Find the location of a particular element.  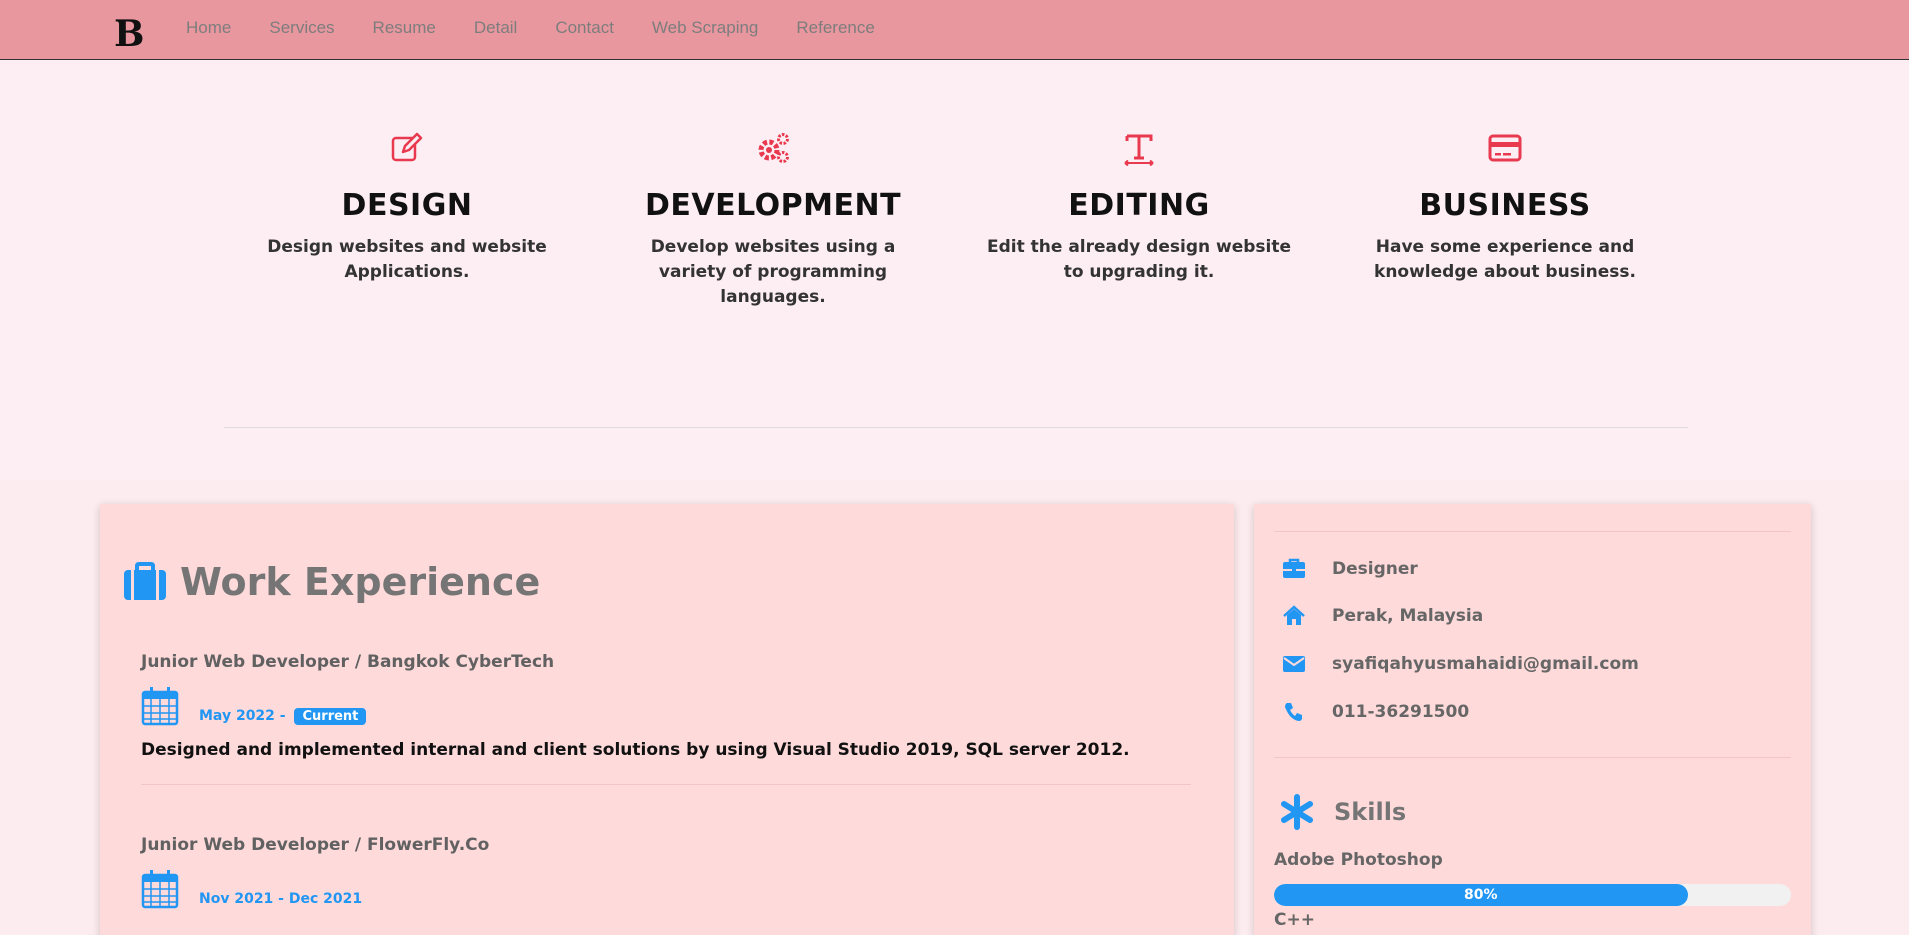

logo-icon: B is located at coordinates (129, 33).